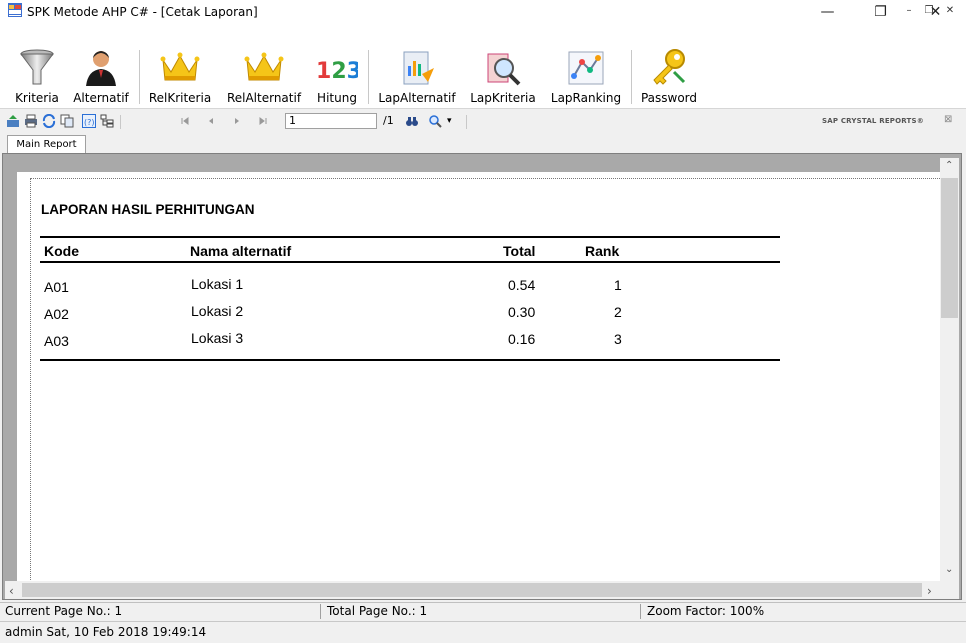 This screenshot has height=643, width=966. I want to click on crystal-reports-brand: SAP CRYSTAL REPORTS®, so click(873, 121).